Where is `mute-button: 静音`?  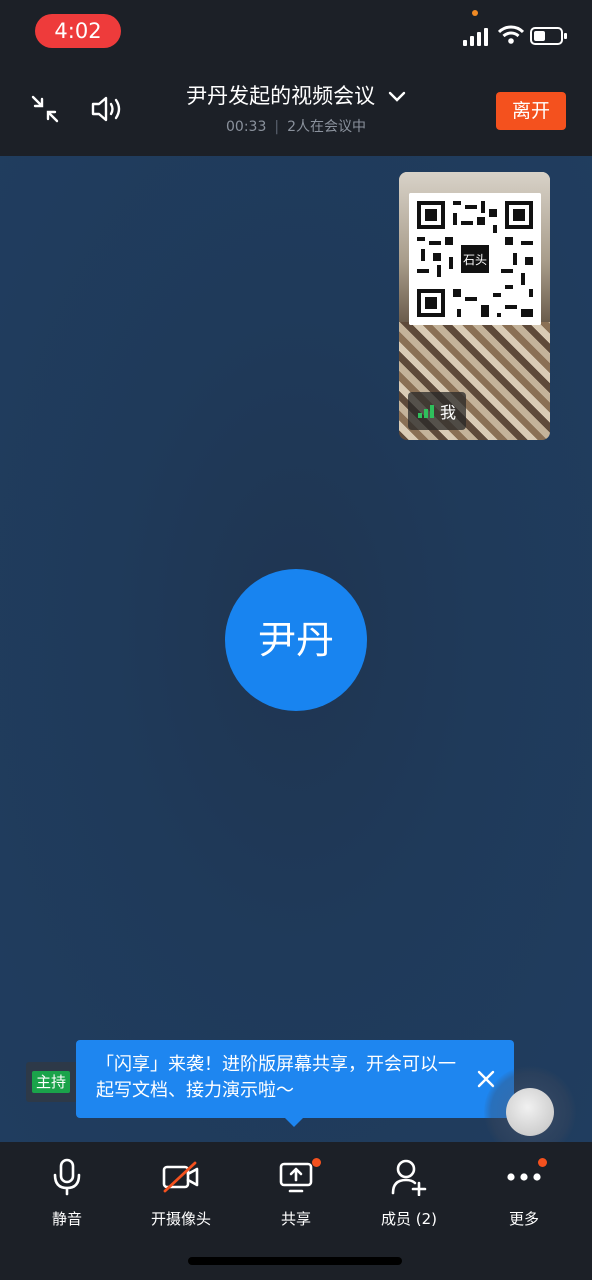 mute-button: 静音 is located at coordinates (67, 1196).